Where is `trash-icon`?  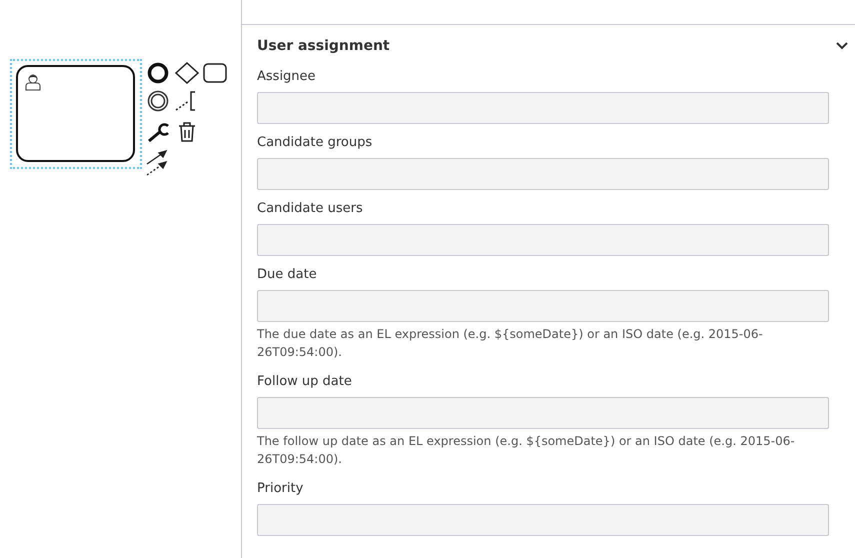
trash-icon is located at coordinates (187, 132).